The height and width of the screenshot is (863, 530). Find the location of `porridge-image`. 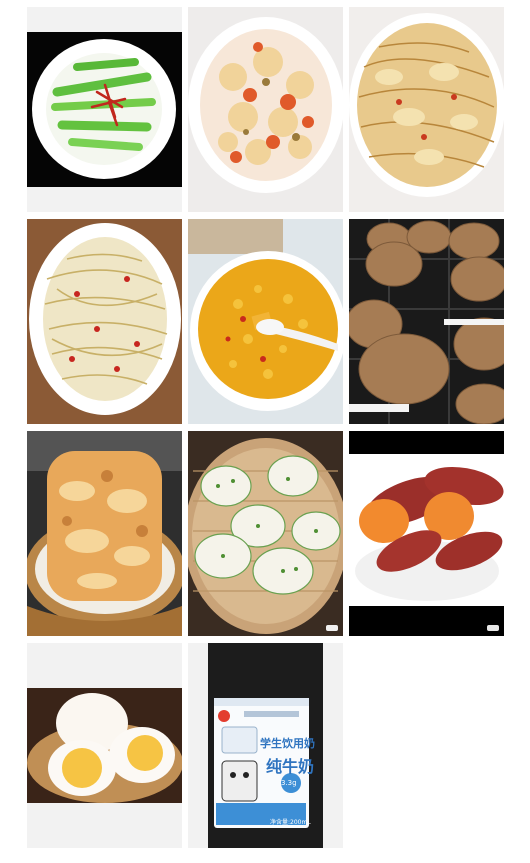

porridge-image is located at coordinates (265, 321).